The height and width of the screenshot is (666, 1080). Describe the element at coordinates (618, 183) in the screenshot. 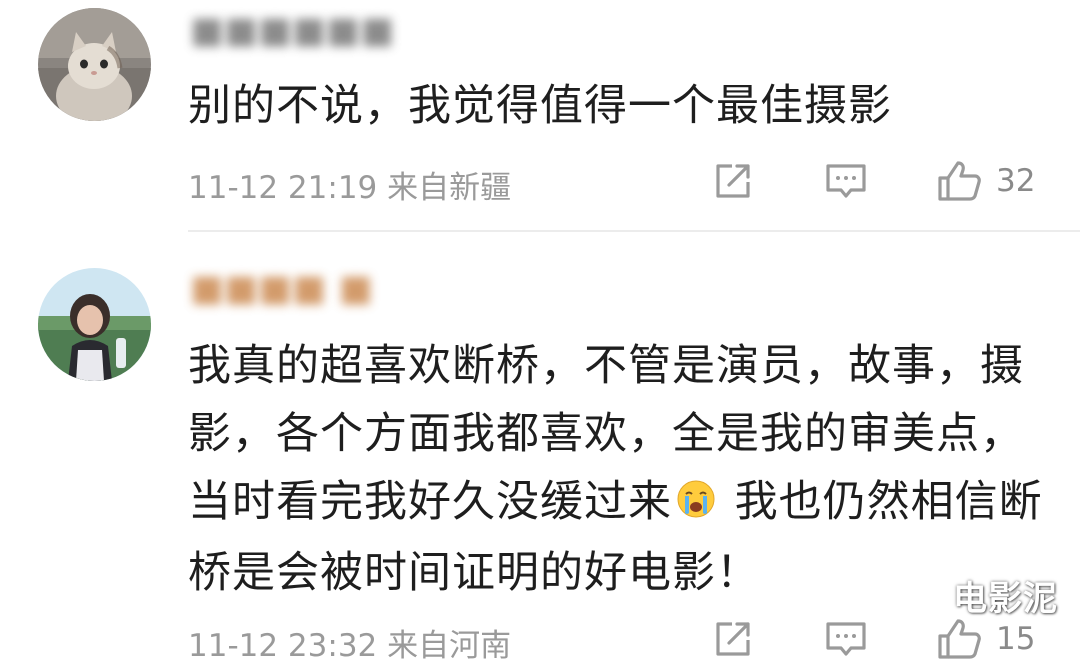

I see `comment-meta: 11-12 21:19 来自新疆 32` at that location.